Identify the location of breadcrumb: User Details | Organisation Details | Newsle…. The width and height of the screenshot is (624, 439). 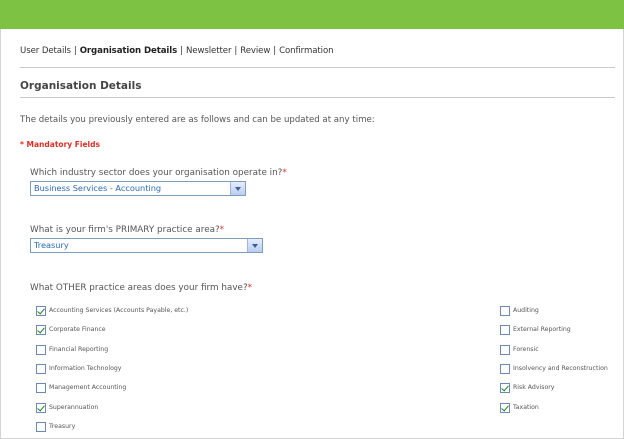
(177, 51).